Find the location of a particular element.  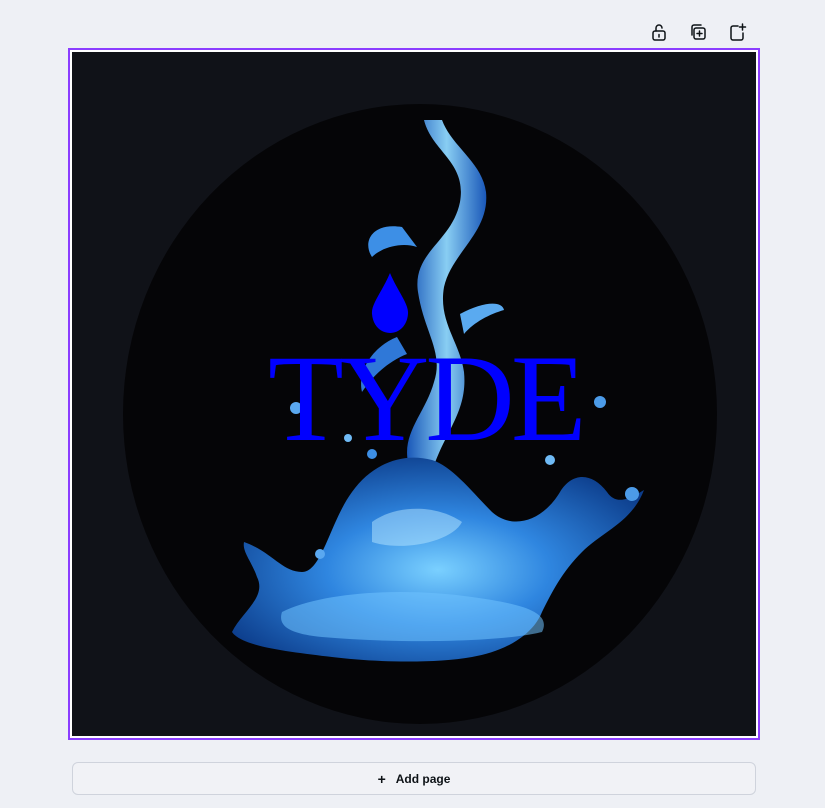

logo-text: TYDE is located at coordinates (425, 398).